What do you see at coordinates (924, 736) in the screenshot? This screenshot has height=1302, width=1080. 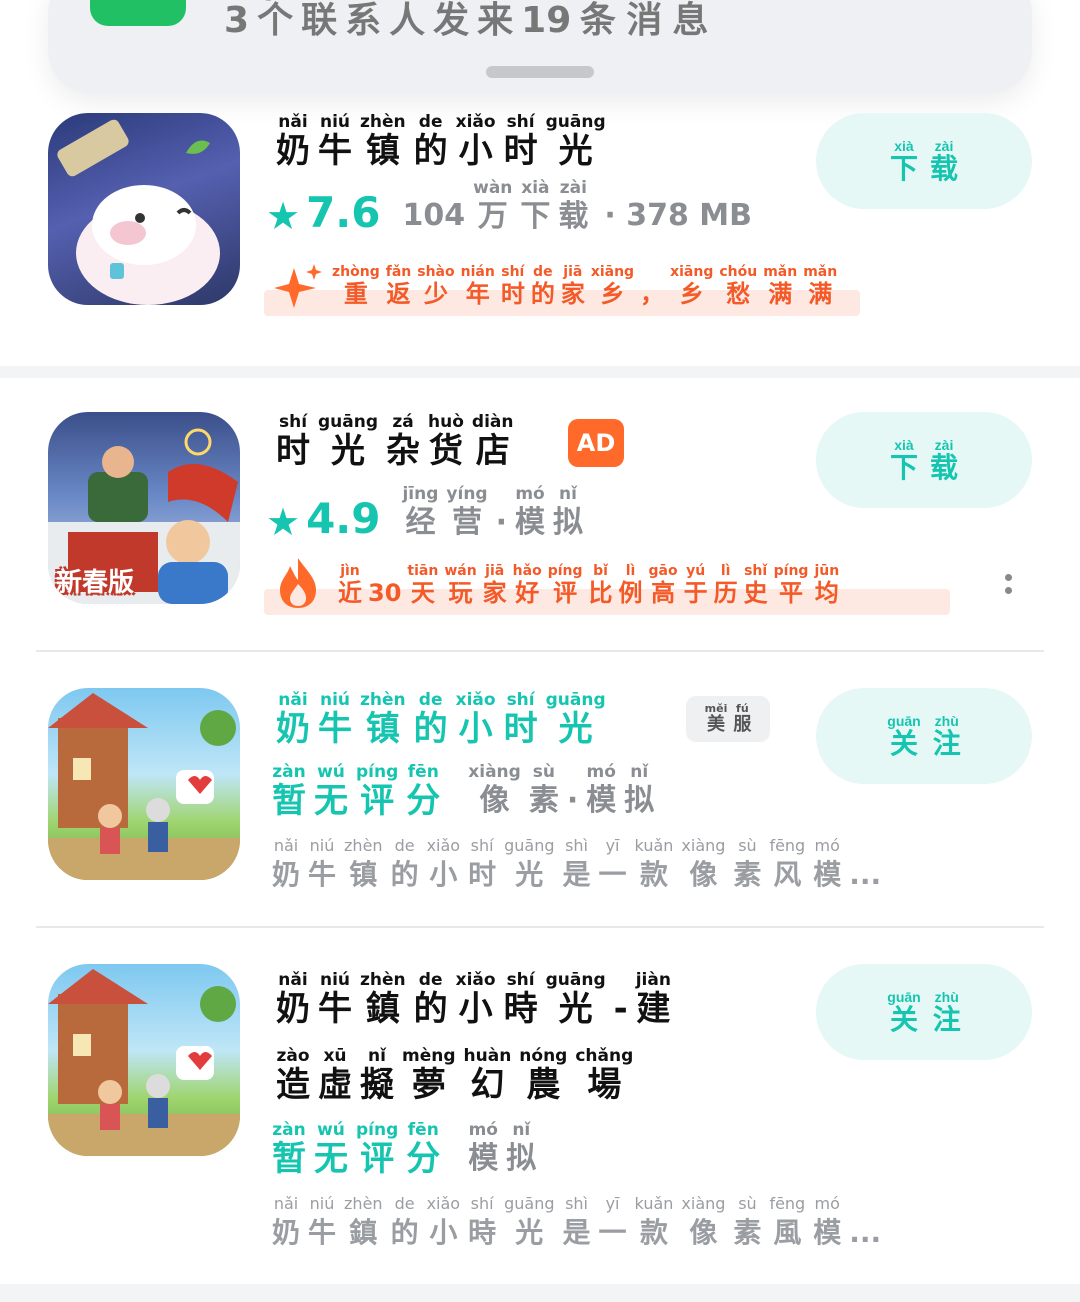 I see `follow-button-3: guān 关 zhù 注` at bounding box center [924, 736].